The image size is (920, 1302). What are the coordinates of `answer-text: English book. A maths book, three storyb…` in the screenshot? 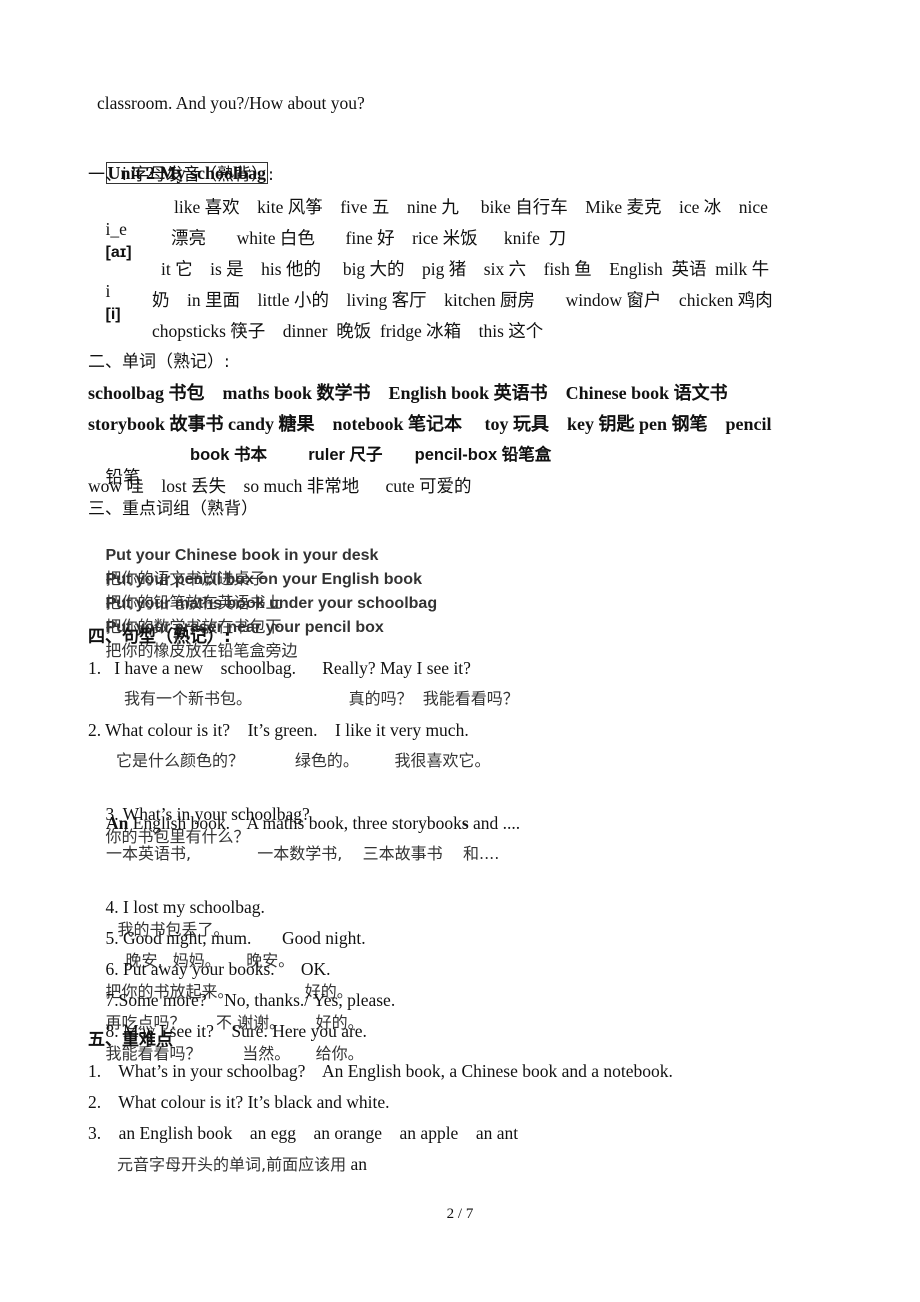 It's located at (295, 823).